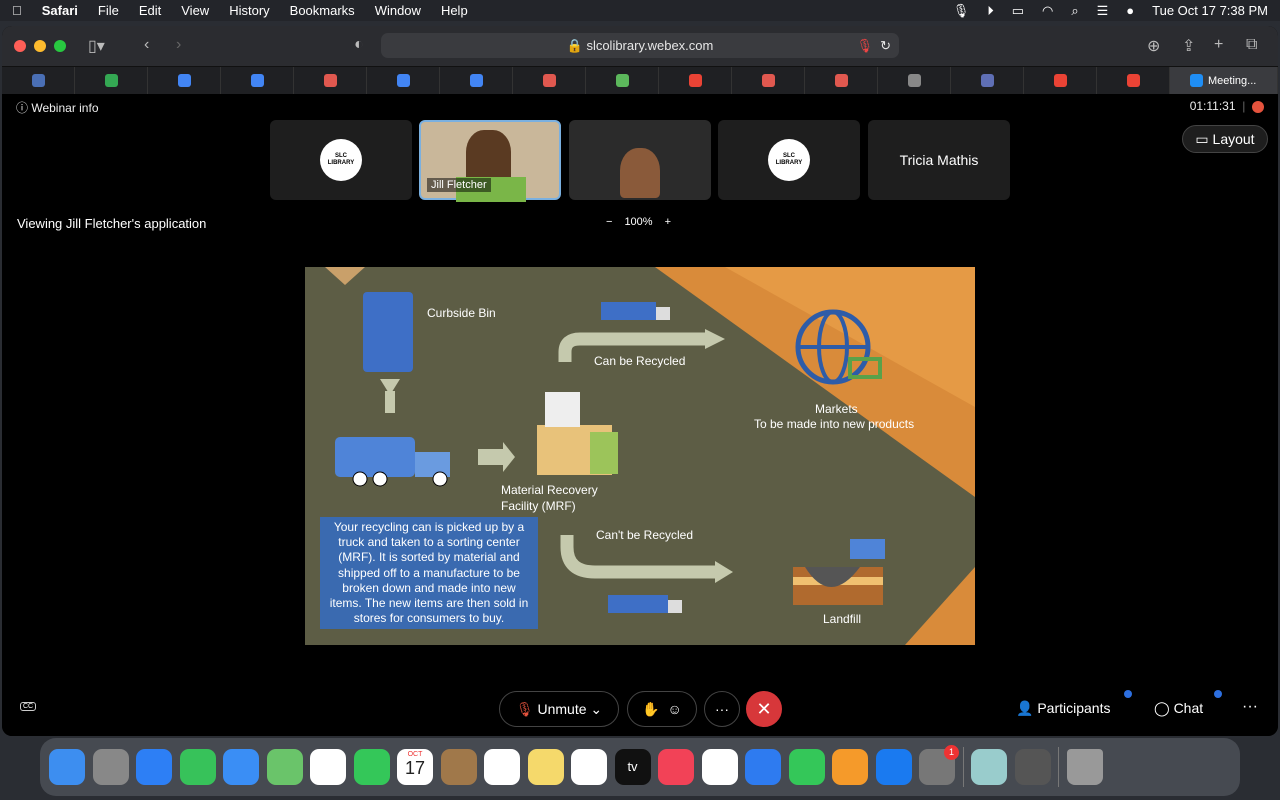 Image resolution: width=1280 pixels, height=800 pixels. What do you see at coordinates (1250, 707) in the screenshot?
I see `more-menu-button: ···` at bounding box center [1250, 707].